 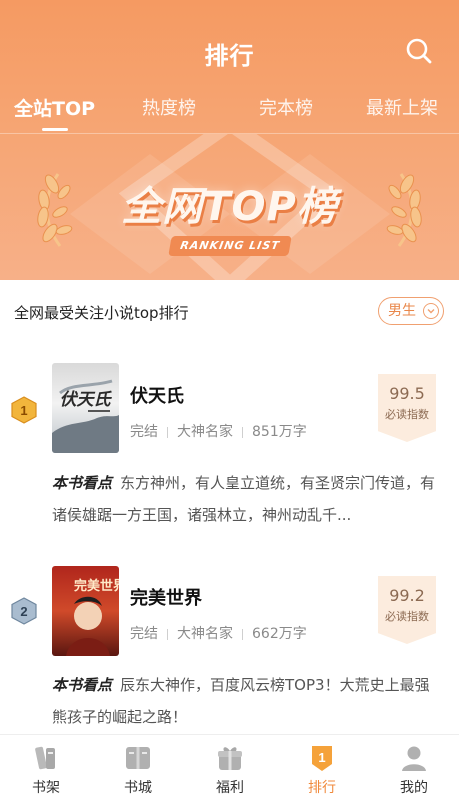 I want to click on search-icon, so click(x=419, y=51).